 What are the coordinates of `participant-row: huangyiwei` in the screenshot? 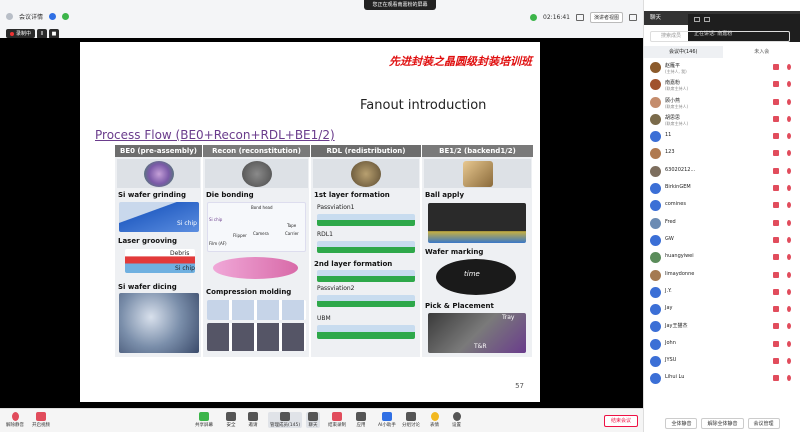 It's located at (722, 258).